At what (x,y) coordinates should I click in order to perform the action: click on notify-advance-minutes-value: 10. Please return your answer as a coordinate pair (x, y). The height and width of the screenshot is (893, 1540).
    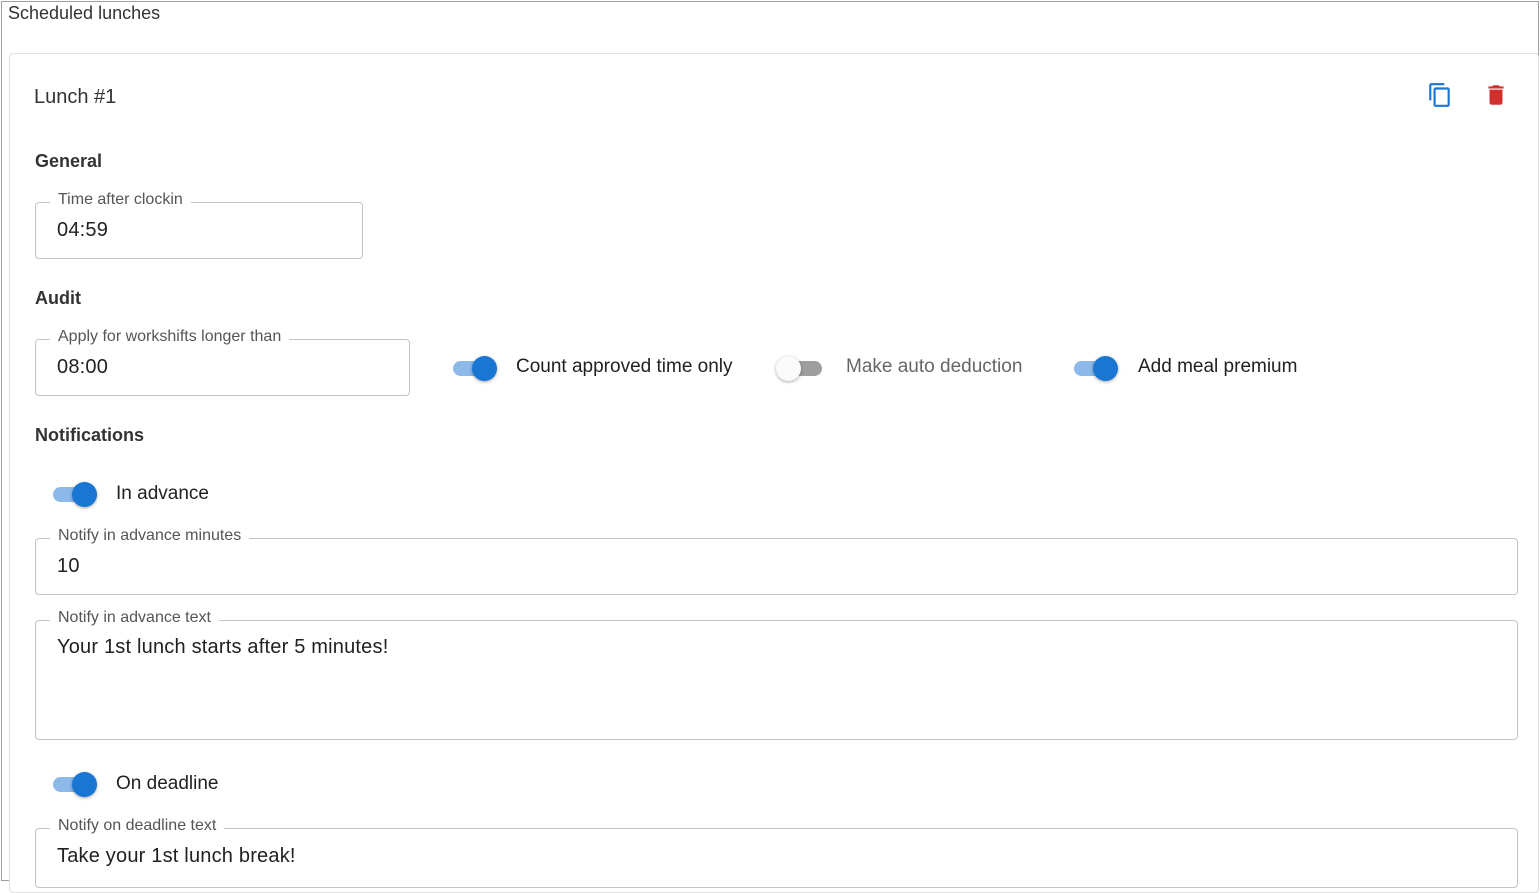
    Looking at the image, I should click on (68, 566).